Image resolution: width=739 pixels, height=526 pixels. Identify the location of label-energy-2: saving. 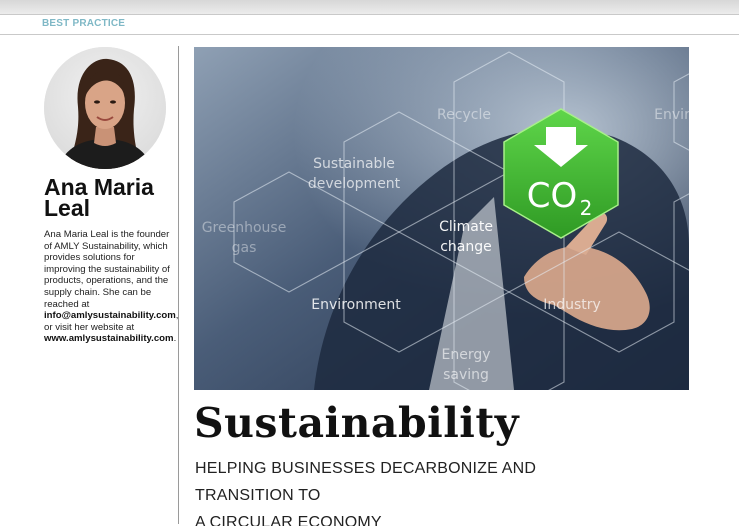
(466, 375).